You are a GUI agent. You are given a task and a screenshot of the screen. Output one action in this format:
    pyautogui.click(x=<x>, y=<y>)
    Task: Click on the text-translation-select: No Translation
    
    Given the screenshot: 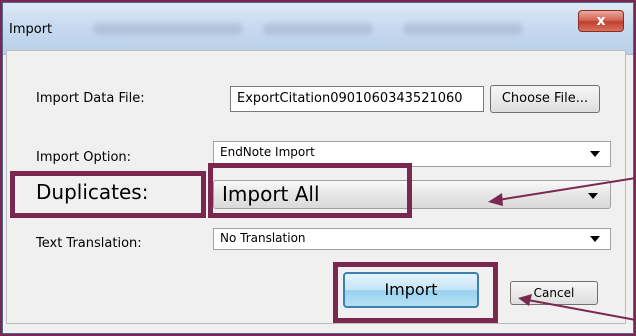 What is the action you would take?
    pyautogui.click(x=412, y=239)
    